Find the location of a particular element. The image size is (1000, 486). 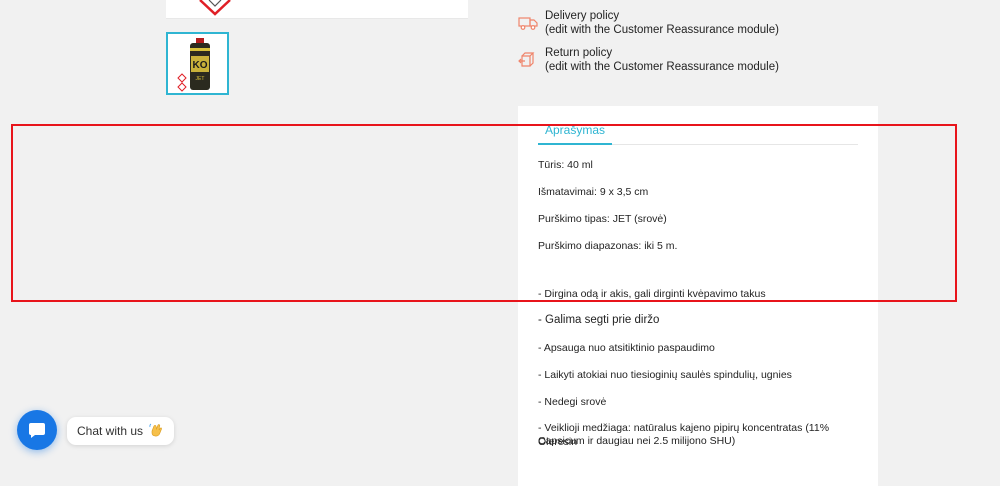

chat-launcher-button is located at coordinates (37, 430).